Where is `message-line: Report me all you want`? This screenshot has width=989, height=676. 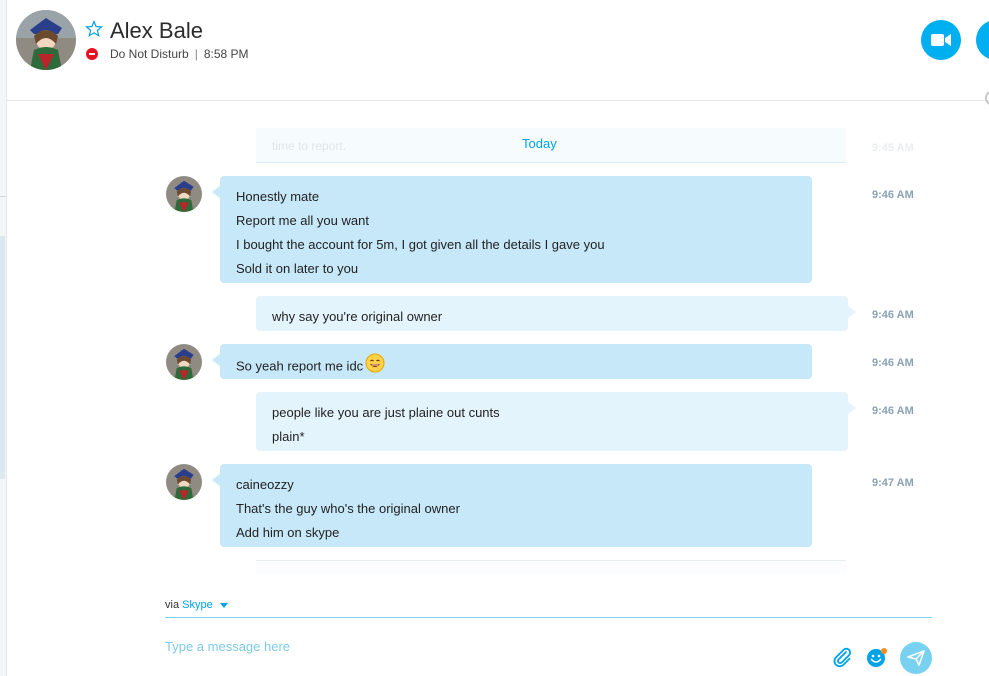
message-line: Report me all you want is located at coordinates (302, 220).